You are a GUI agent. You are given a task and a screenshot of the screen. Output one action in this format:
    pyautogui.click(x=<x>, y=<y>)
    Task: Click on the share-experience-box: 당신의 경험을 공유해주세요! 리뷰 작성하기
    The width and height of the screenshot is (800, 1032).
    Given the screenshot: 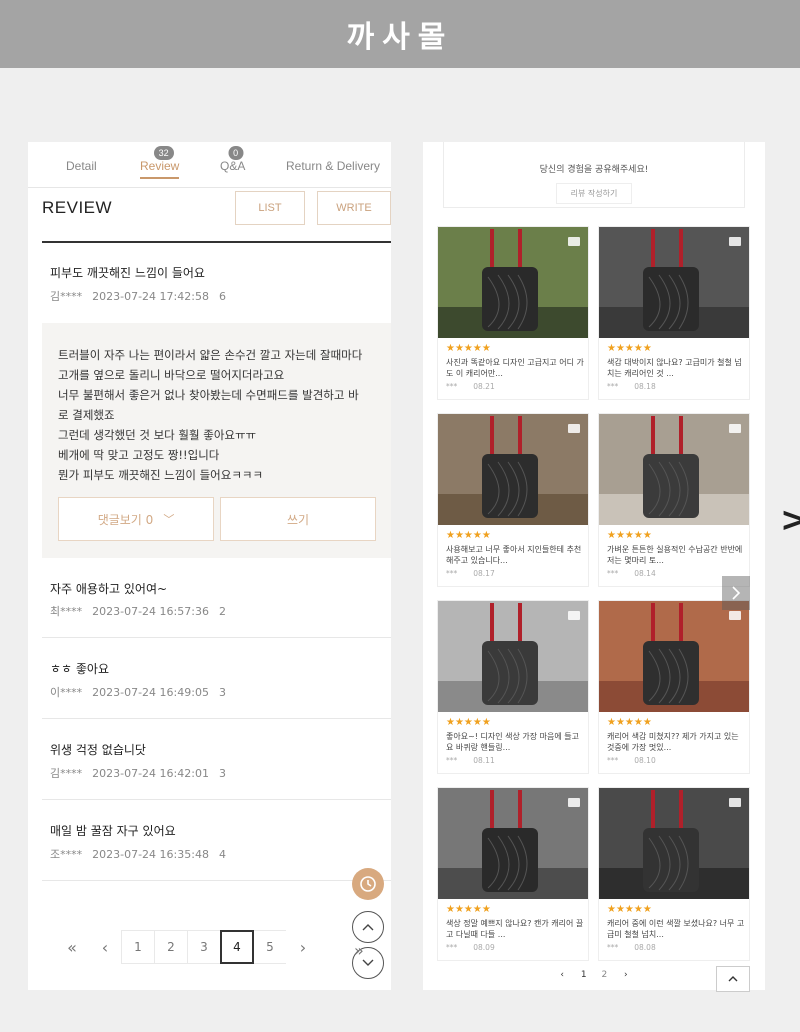 What is the action you would take?
    pyautogui.click(x=594, y=175)
    